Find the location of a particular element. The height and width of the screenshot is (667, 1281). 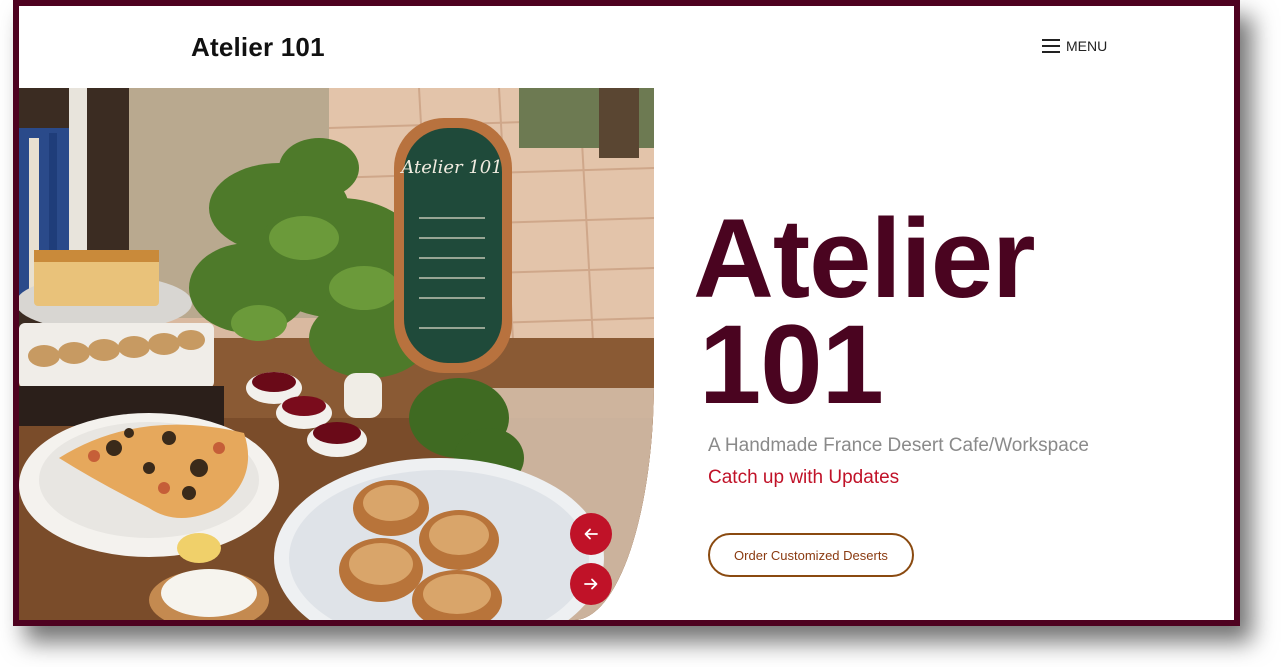

arrow-right-icon is located at coordinates (591, 584).